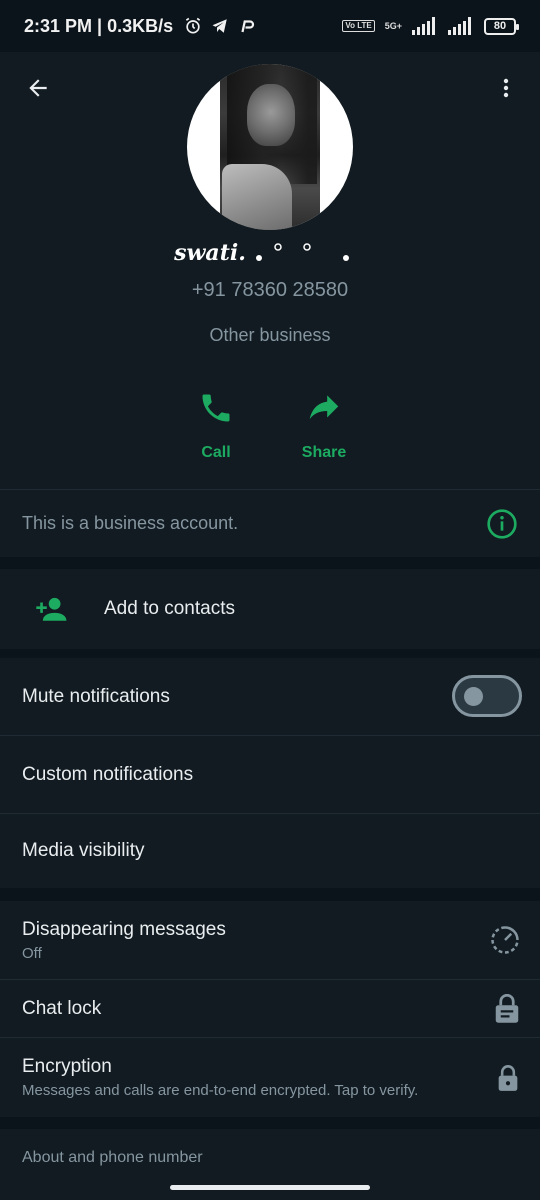  I want to click on signal-icon, so click(423, 26).